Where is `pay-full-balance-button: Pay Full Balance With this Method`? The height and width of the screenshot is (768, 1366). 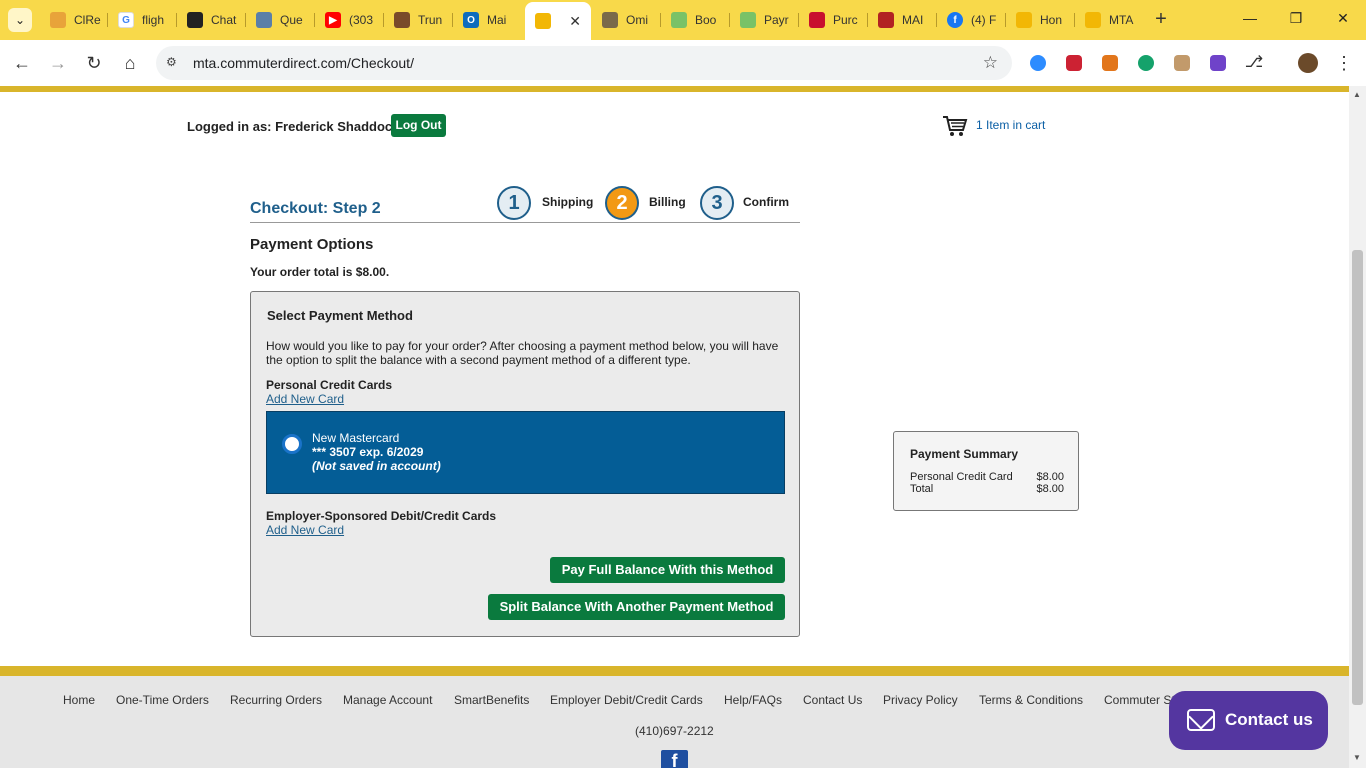
pay-full-balance-button: Pay Full Balance With this Method is located at coordinates (667, 570).